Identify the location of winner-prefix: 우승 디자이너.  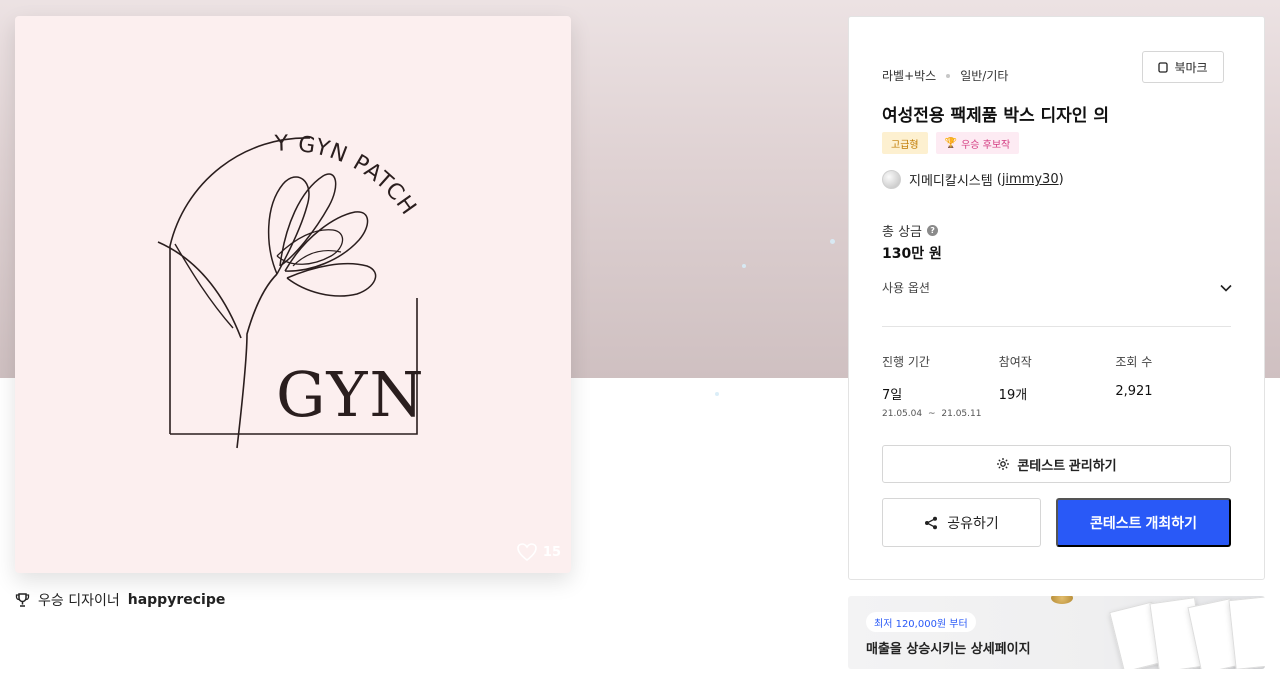
(79, 601).